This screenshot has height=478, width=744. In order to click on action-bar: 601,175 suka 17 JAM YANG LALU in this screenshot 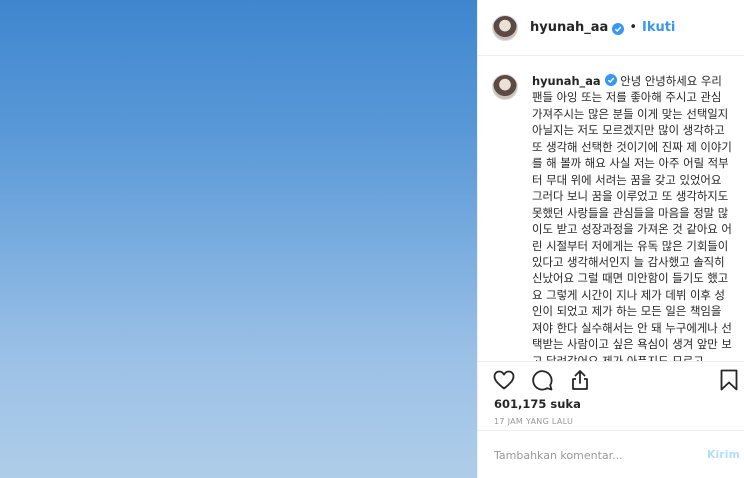, I will do `click(611, 393)`.